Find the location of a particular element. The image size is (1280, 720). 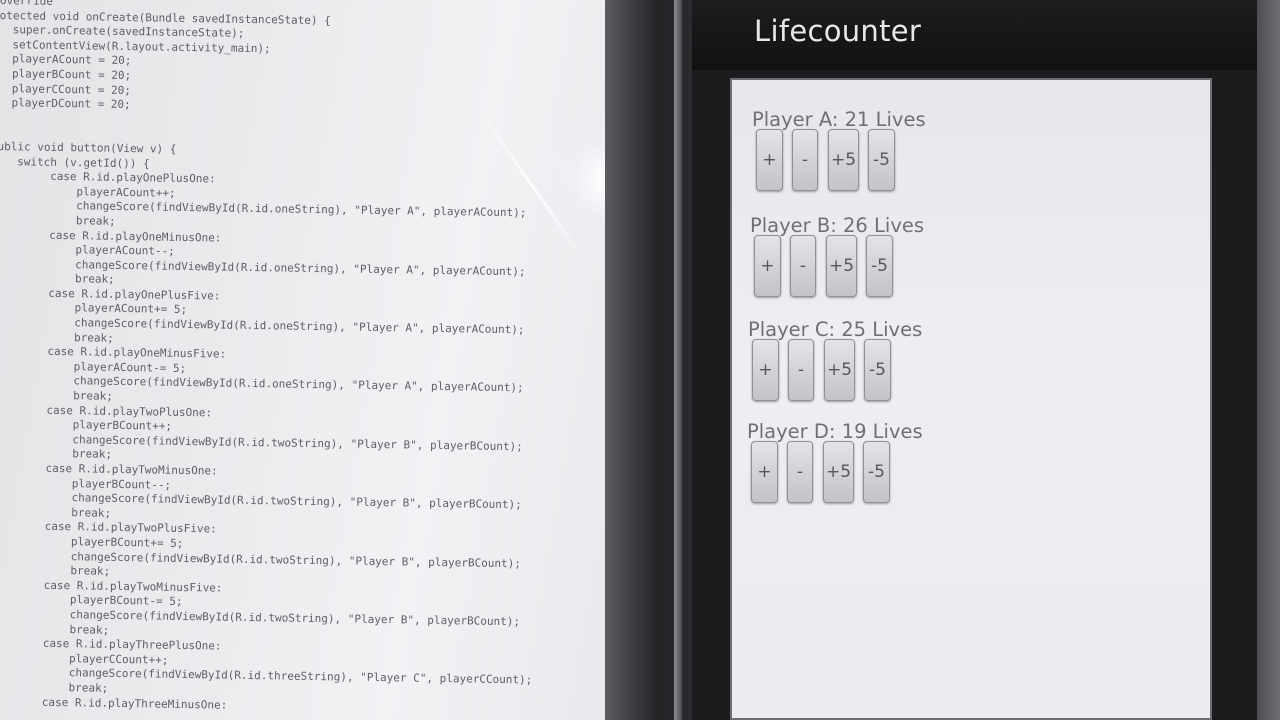

player-c-plus-five-button: +5 is located at coordinates (839, 370).